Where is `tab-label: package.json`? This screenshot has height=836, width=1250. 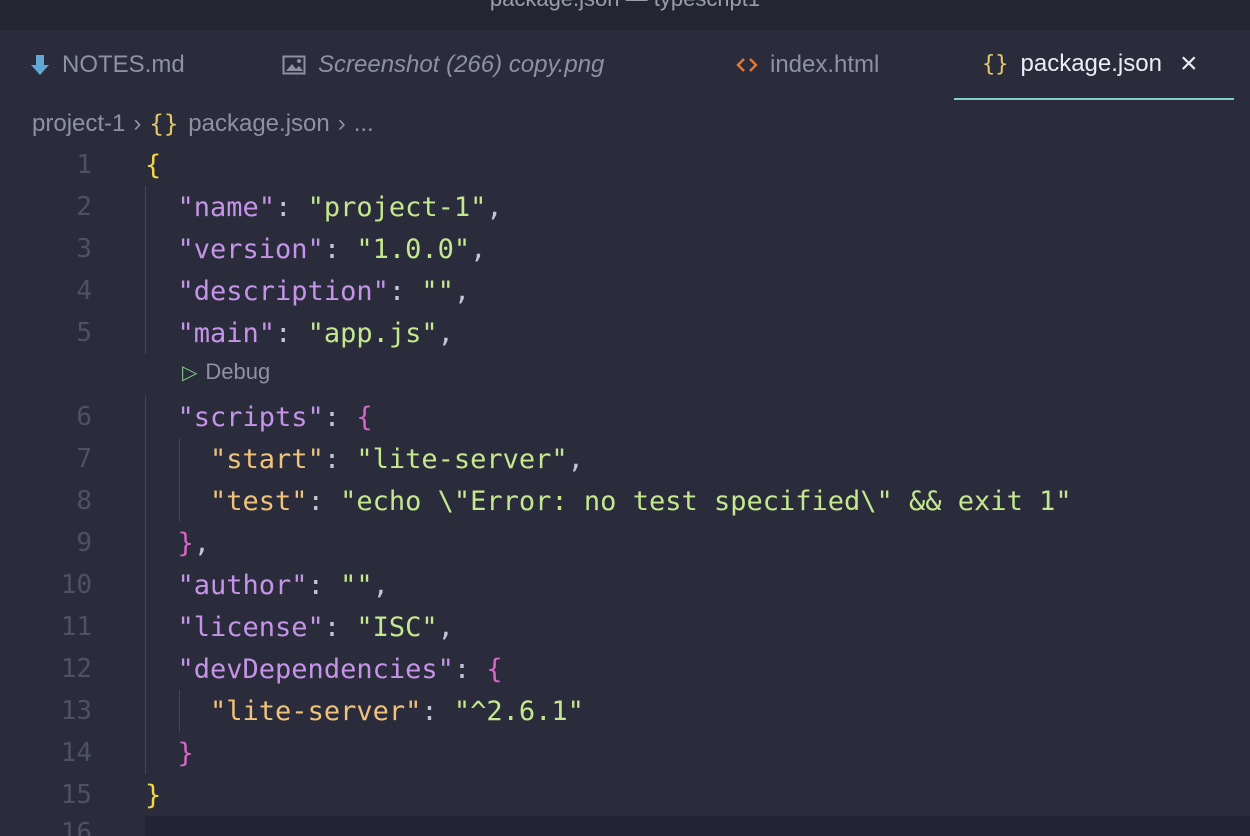 tab-label: package.json is located at coordinates (1091, 63).